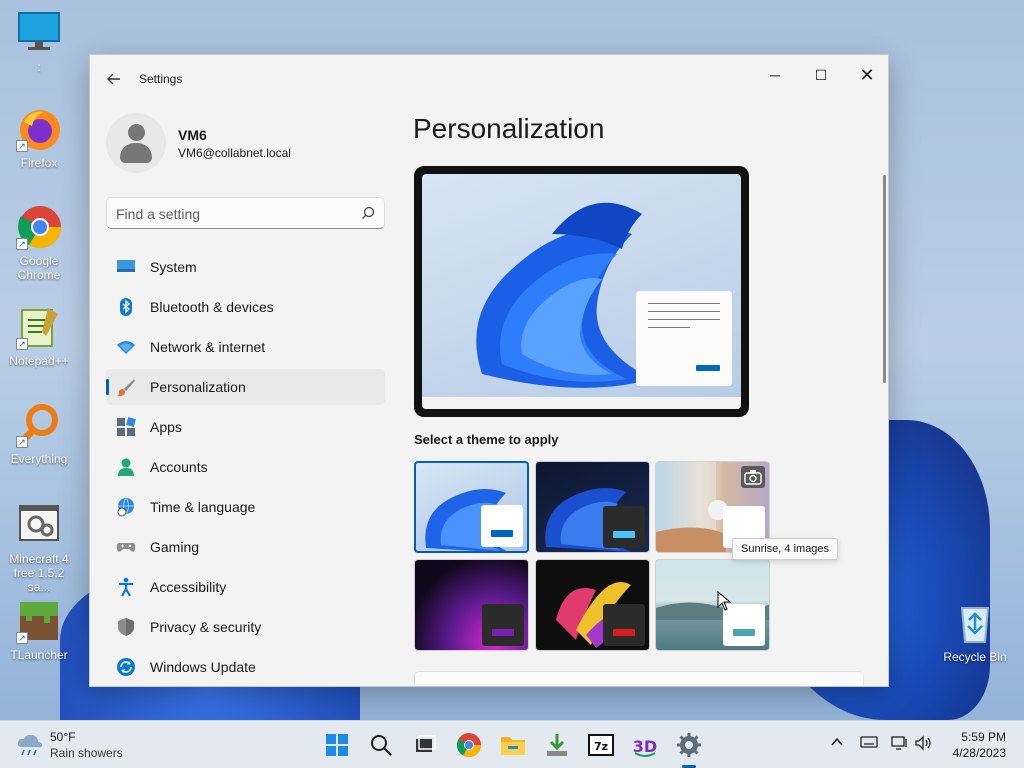 The image size is (1024, 768). What do you see at coordinates (62, 737) in the screenshot?
I see `weather-temp: 50°F` at bounding box center [62, 737].